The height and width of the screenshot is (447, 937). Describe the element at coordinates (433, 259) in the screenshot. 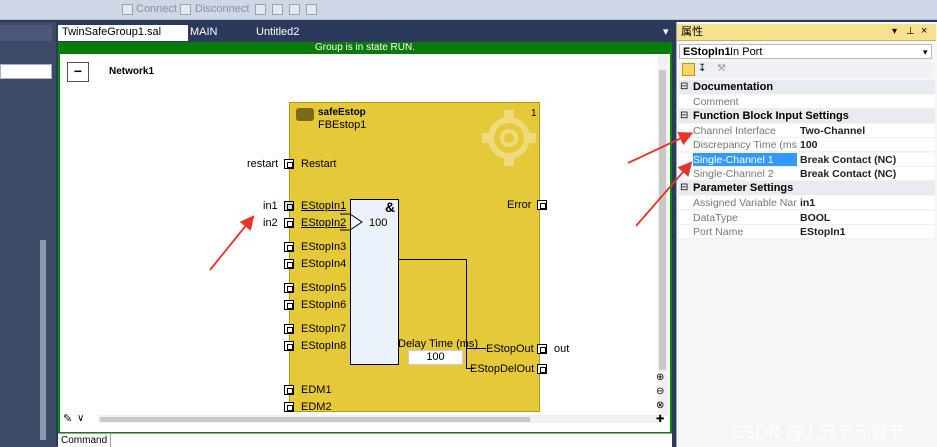

I see `wire` at that location.